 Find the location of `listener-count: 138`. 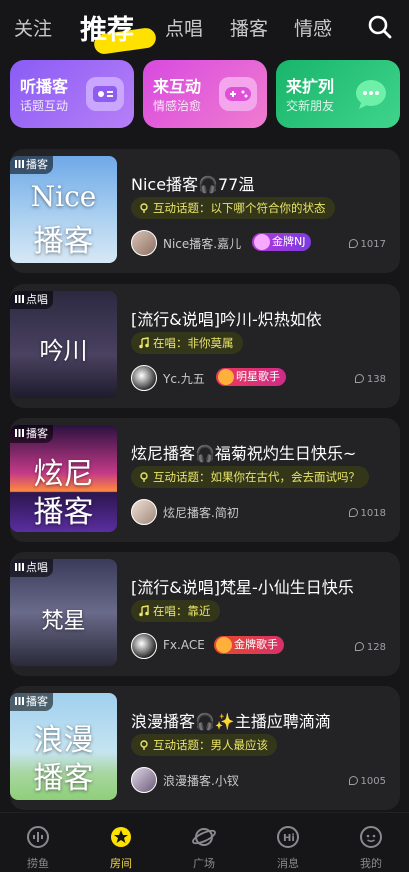

listener-count: 138 is located at coordinates (370, 379).